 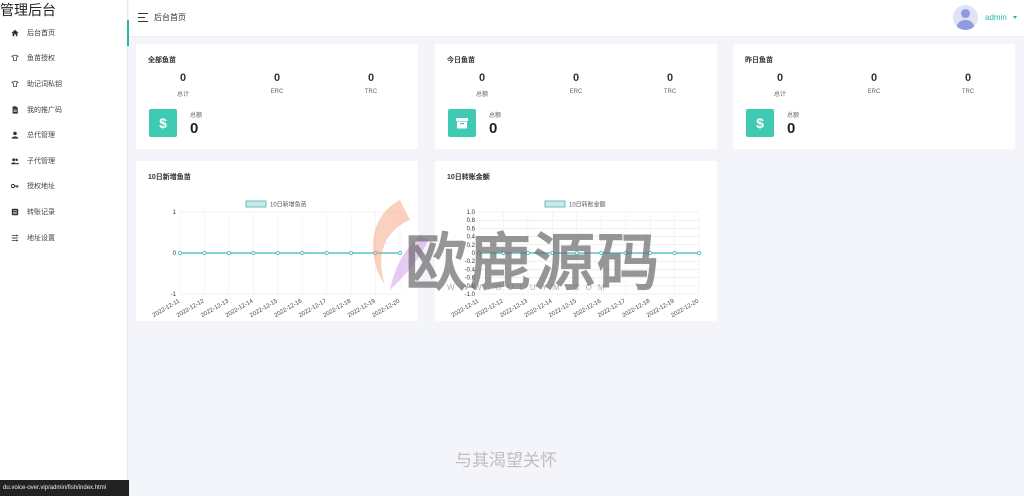 What do you see at coordinates (143, 17) in the screenshot?
I see `menu-toggle-icon` at bounding box center [143, 17].